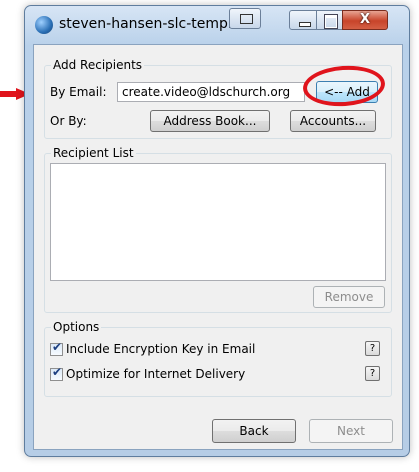 This screenshot has height=472, width=419. I want to click on options-legend: Options, so click(76, 327).